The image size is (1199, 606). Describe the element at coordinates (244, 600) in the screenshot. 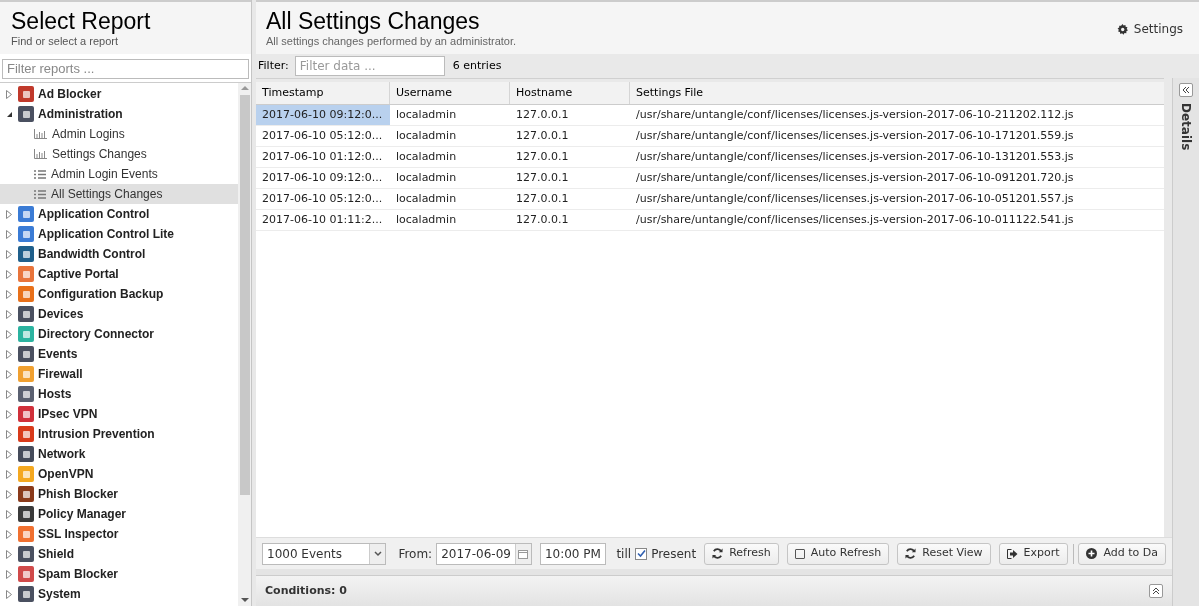

I see `scroll-down-icon` at that location.